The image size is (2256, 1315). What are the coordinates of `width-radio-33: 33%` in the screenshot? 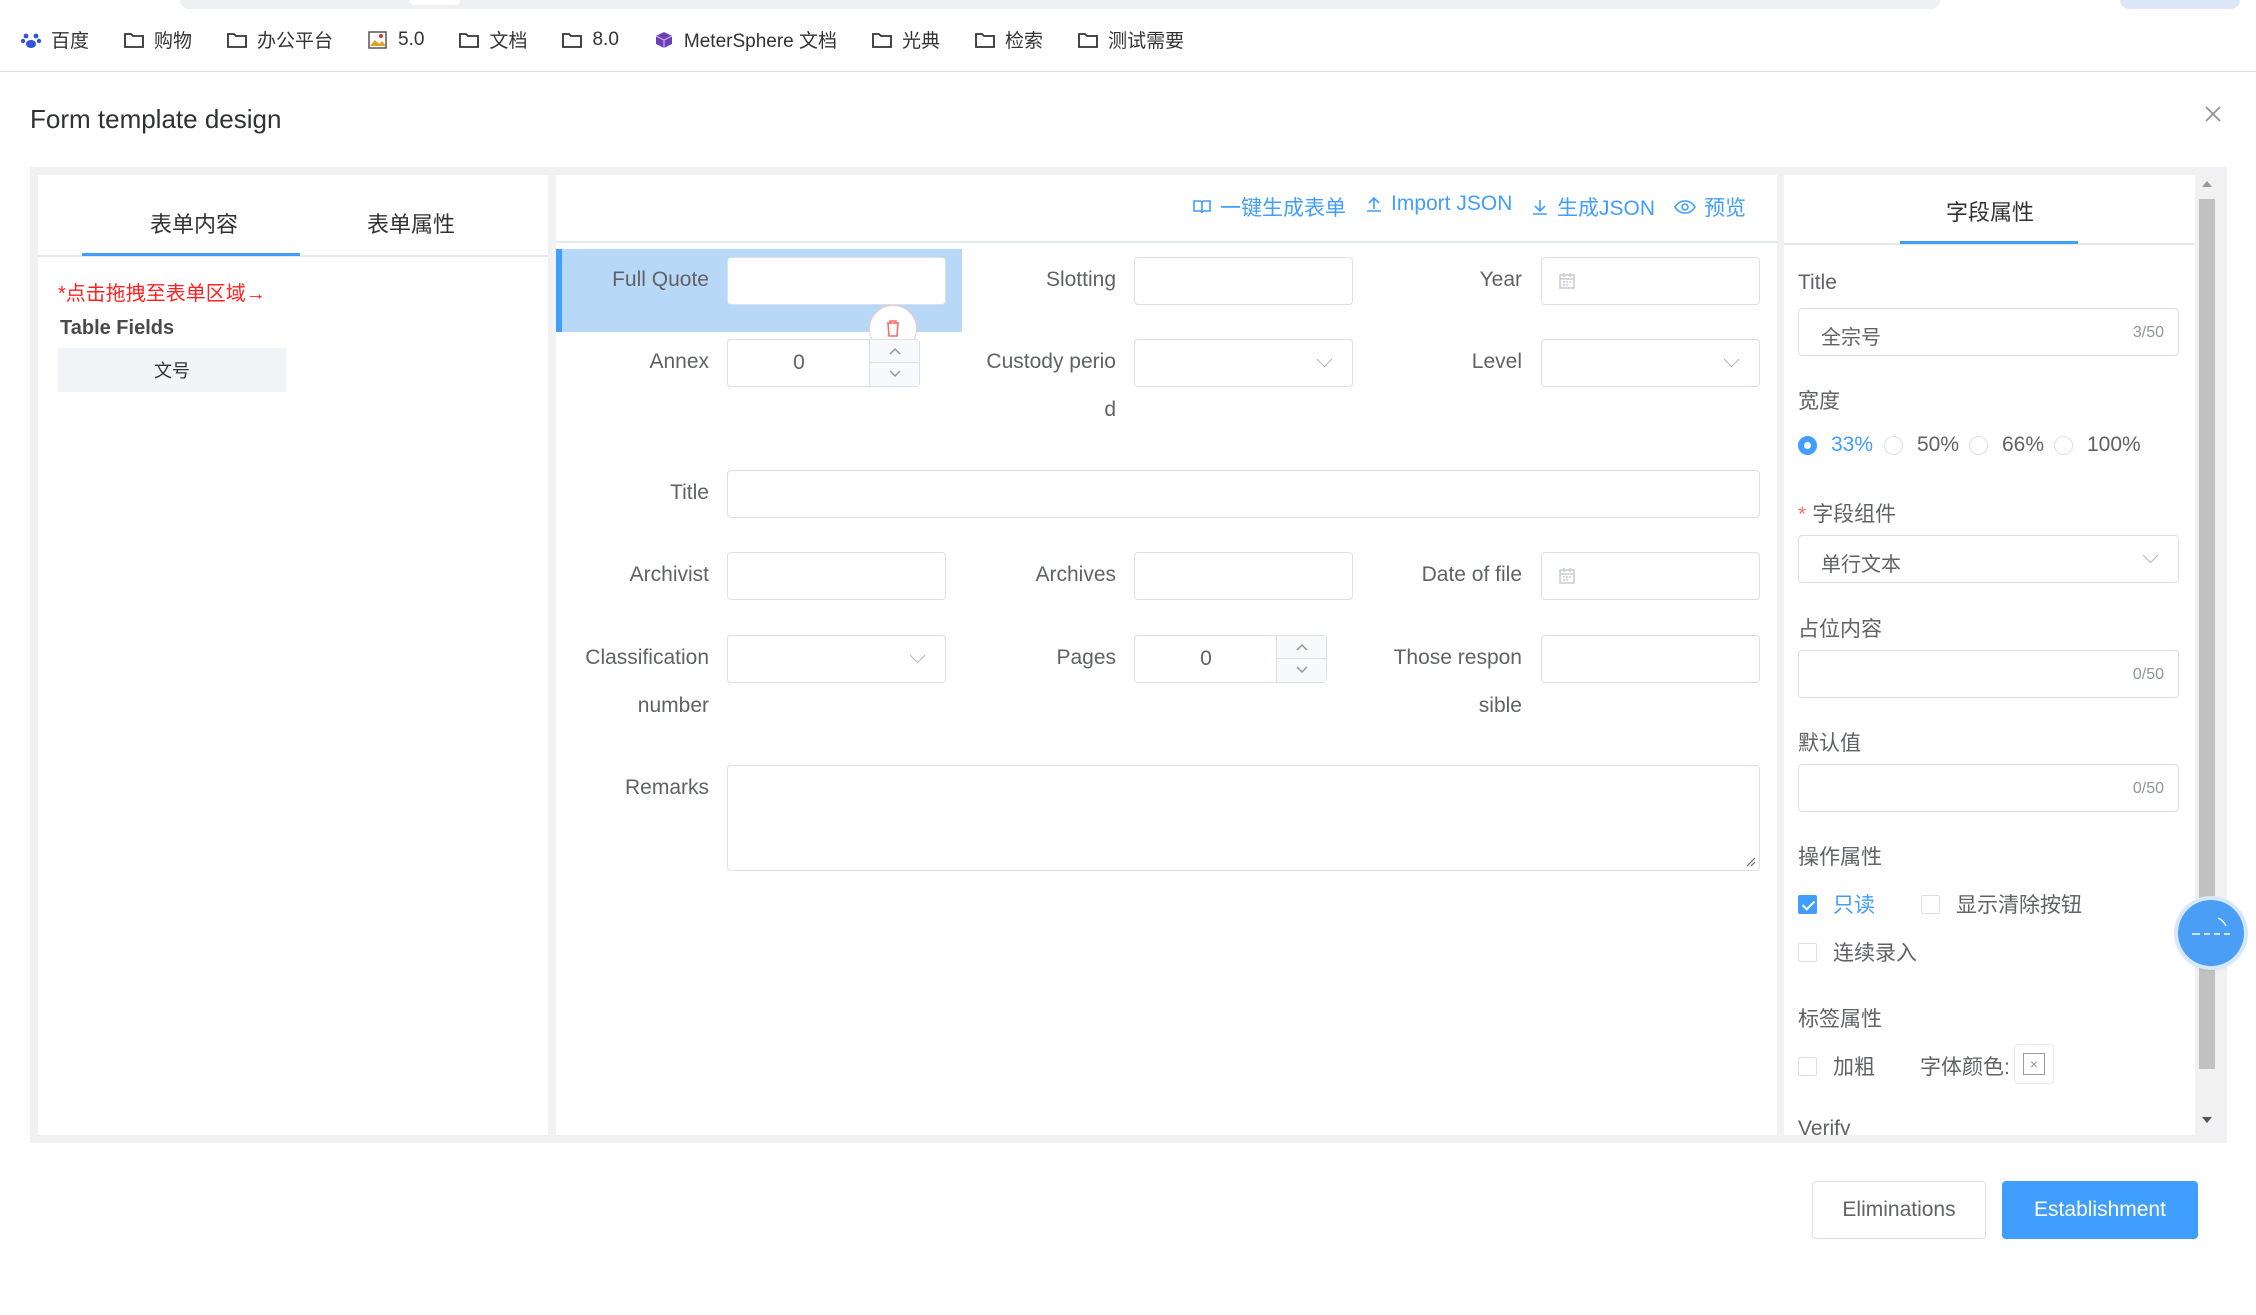 It's located at (1835, 445).